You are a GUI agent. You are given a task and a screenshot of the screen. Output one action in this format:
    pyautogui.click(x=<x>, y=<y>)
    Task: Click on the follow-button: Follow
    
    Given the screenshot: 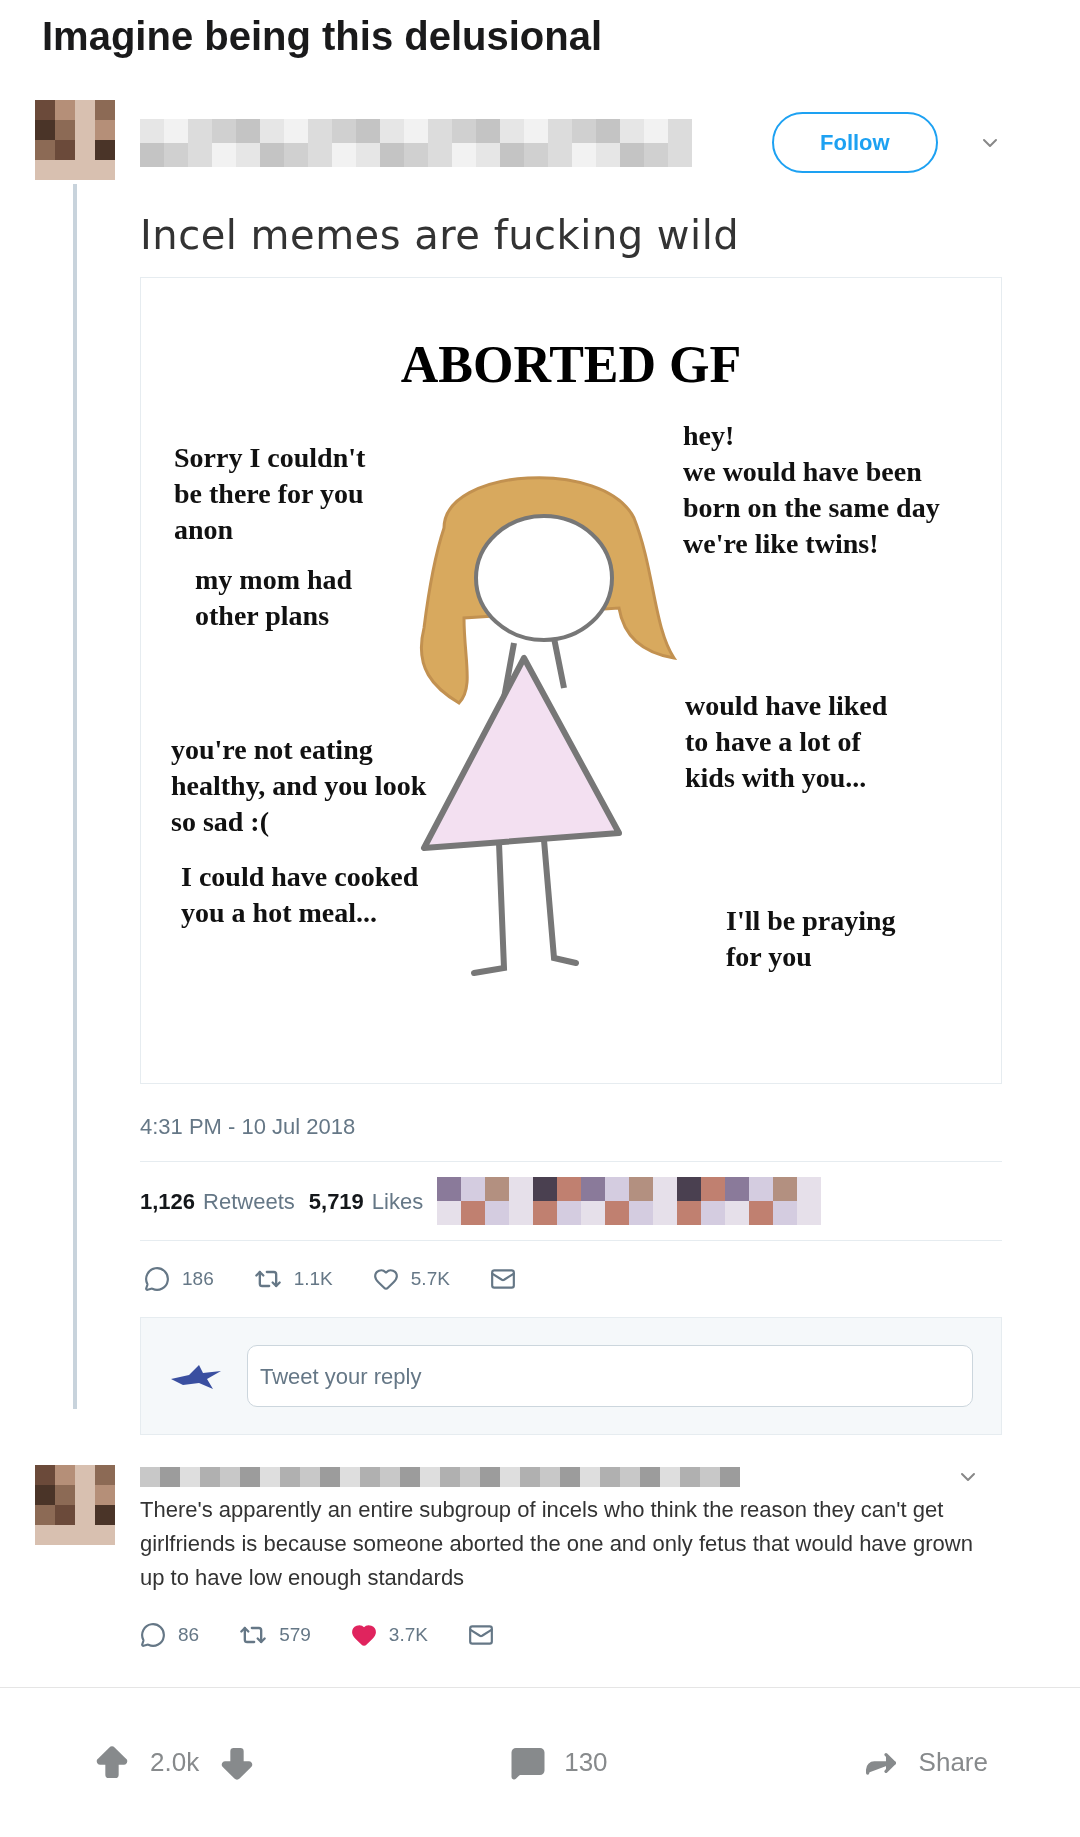 What is the action you would take?
    pyautogui.click(x=855, y=142)
    